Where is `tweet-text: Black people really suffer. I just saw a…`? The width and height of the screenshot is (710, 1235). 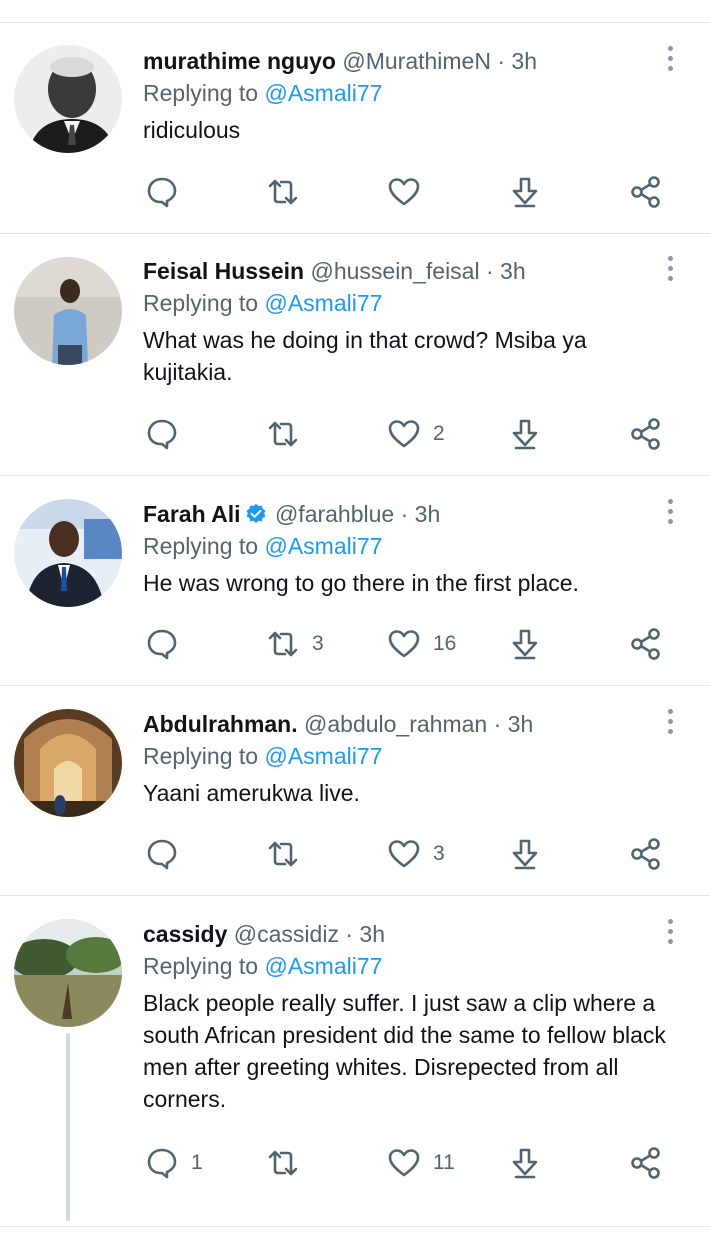
tweet-text: Black people really suffer. I just saw a… is located at coordinates (404, 1051).